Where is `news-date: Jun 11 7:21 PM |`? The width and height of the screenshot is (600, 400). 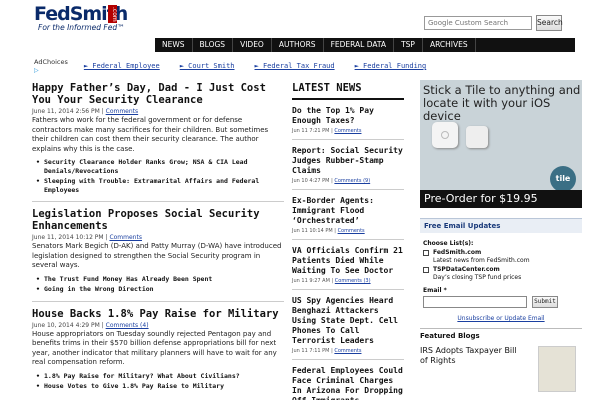 news-date: Jun 11 7:21 PM | is located at coordinates (312, 131).